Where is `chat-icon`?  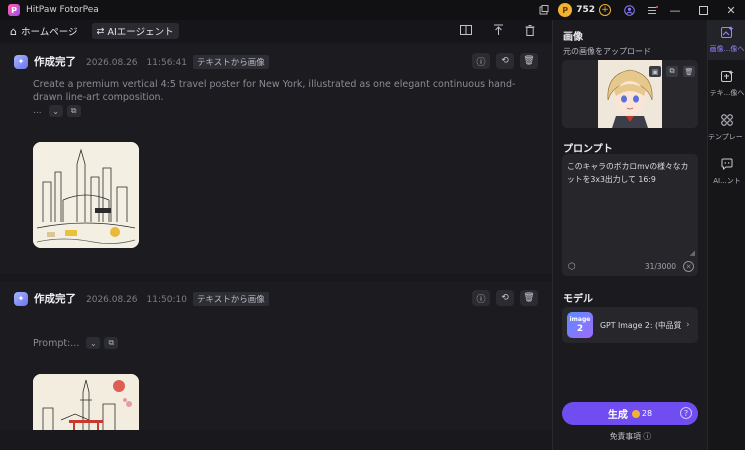
chat-icon is located at coordinates (727, 165).